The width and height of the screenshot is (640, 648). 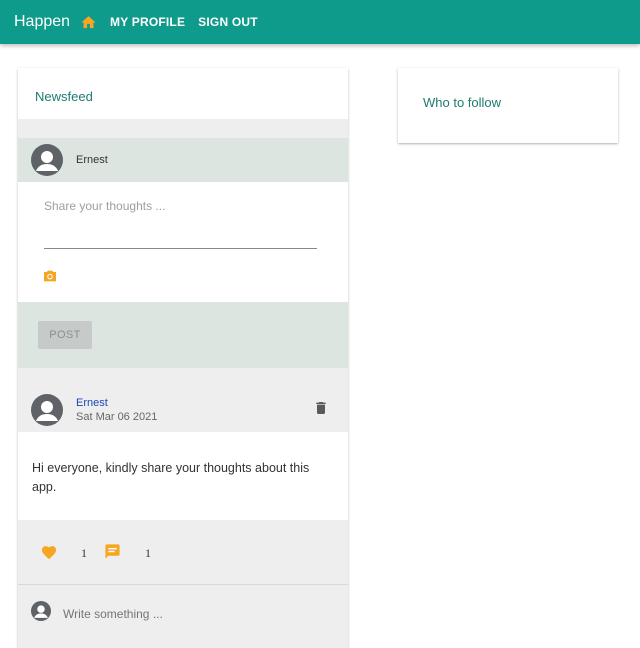 I want to click on sign-out-link: SIGN OUT, so click(x=228, y=22).